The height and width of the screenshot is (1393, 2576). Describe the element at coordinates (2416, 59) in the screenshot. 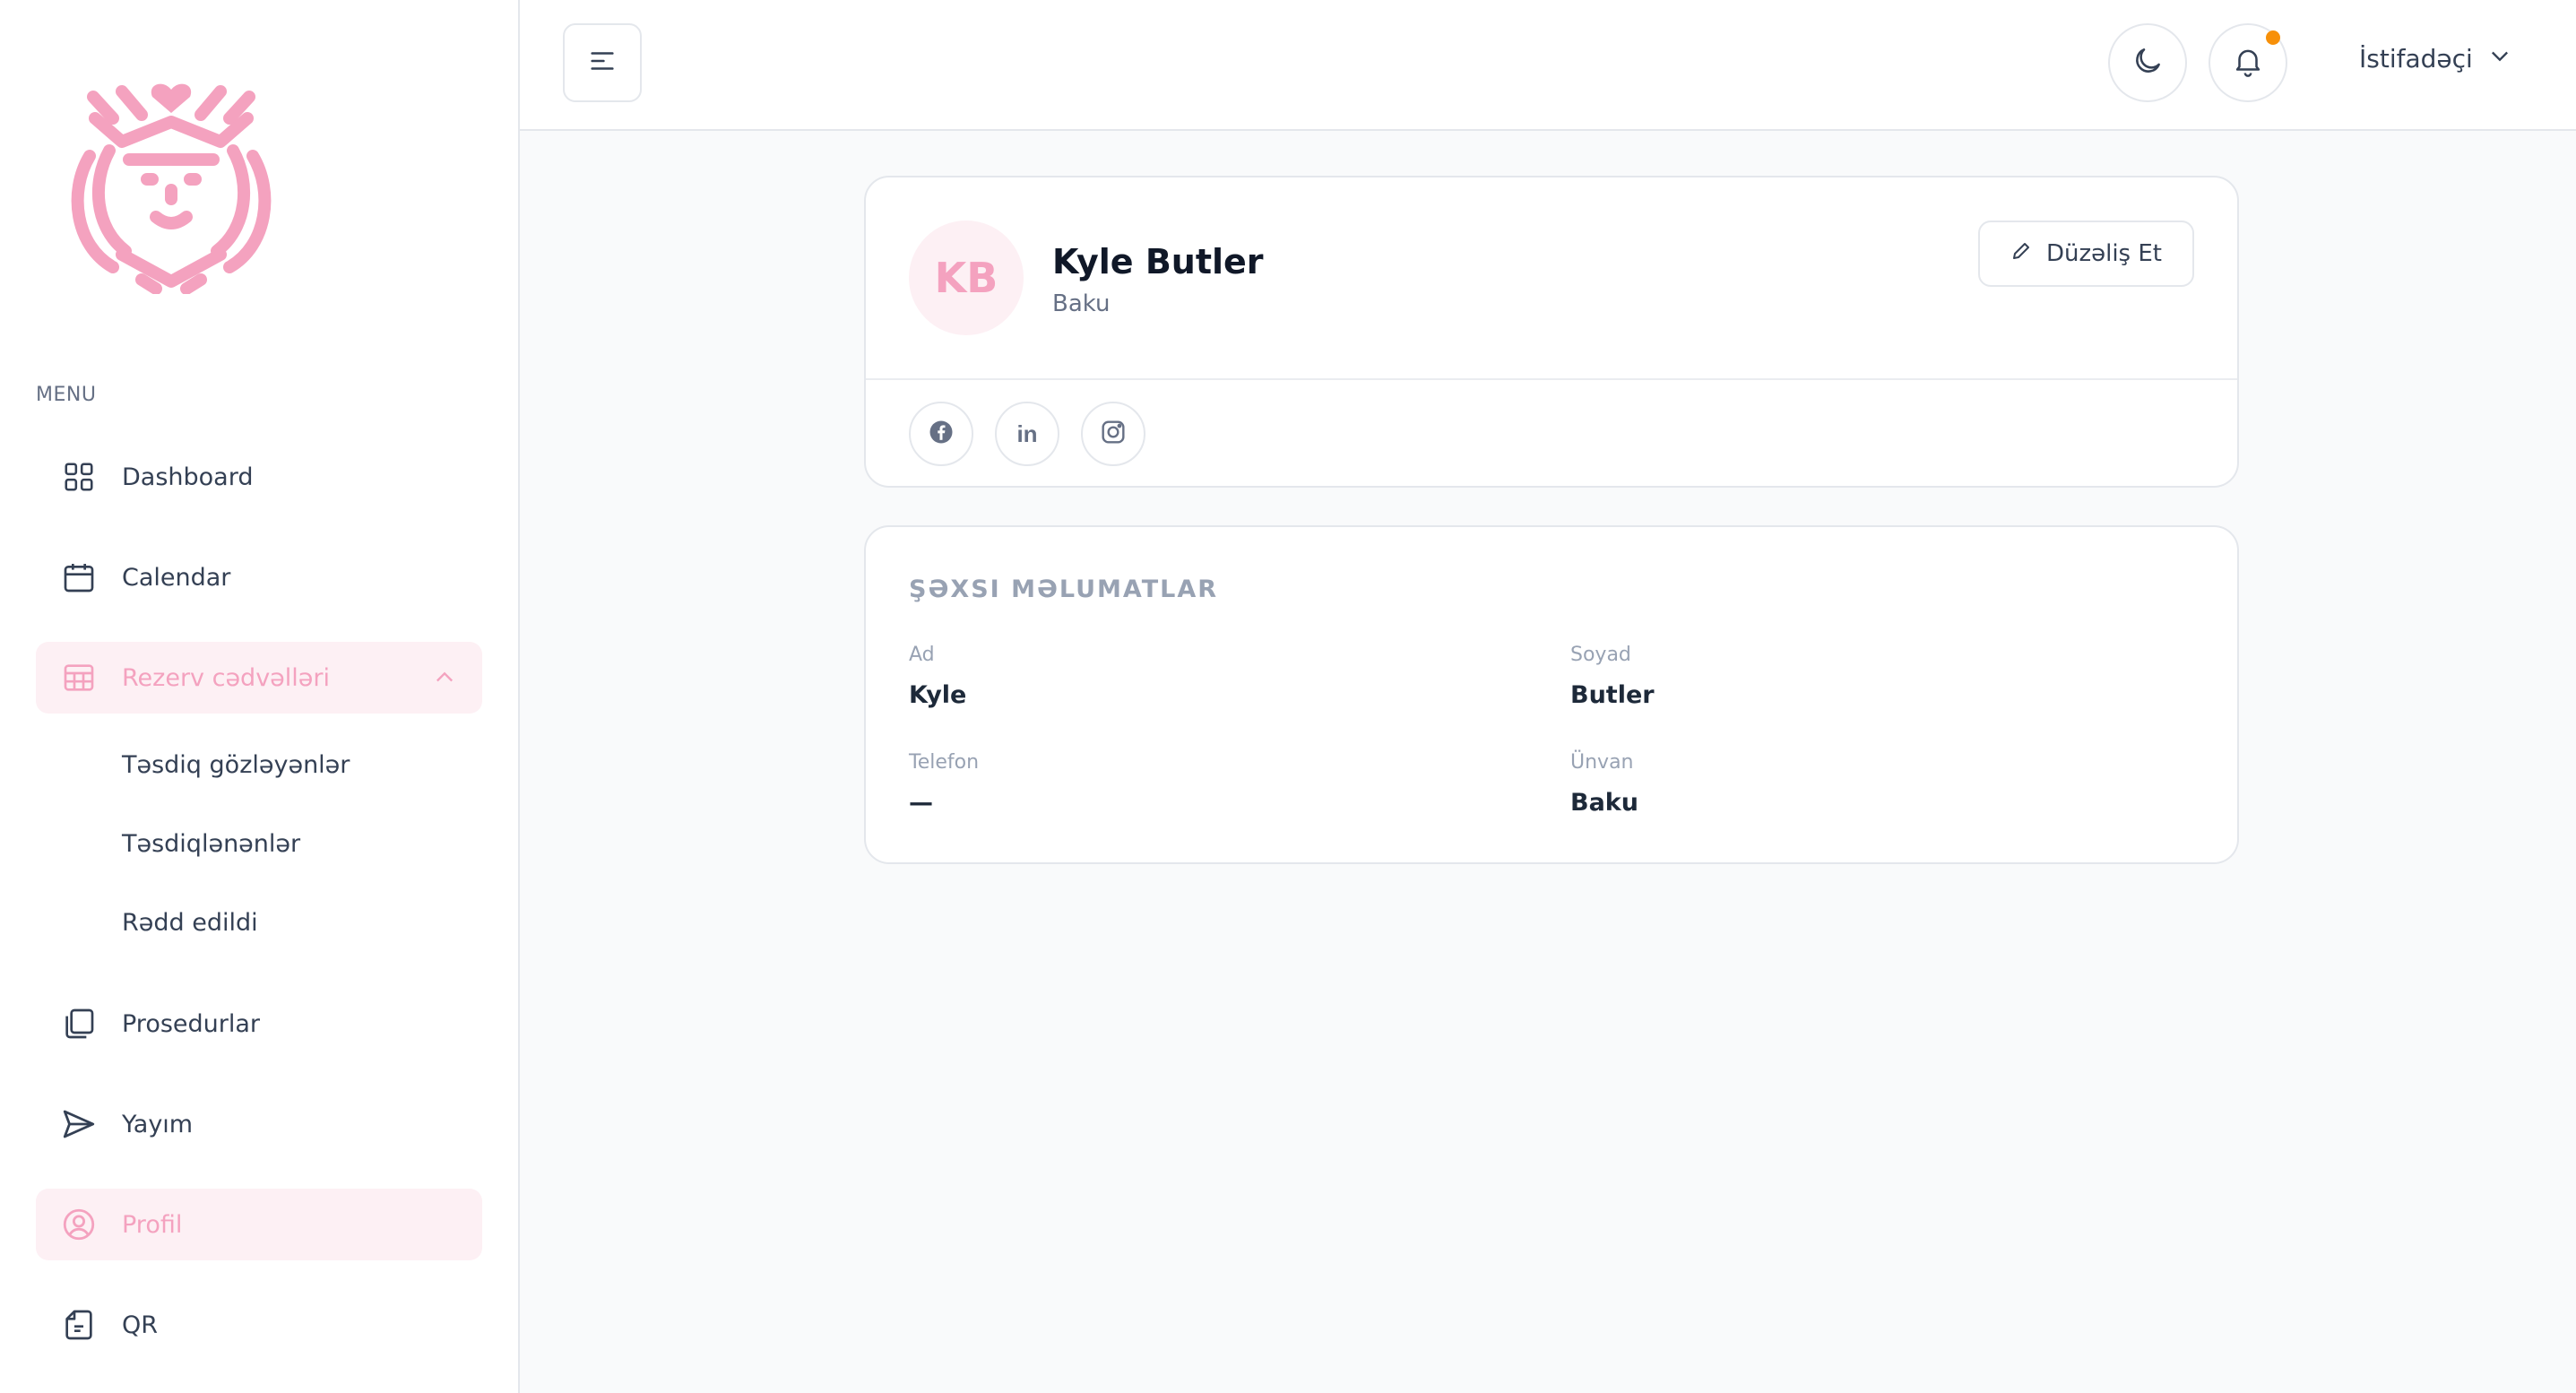

I see `user-menu-label: İstifadəçi` at that location.